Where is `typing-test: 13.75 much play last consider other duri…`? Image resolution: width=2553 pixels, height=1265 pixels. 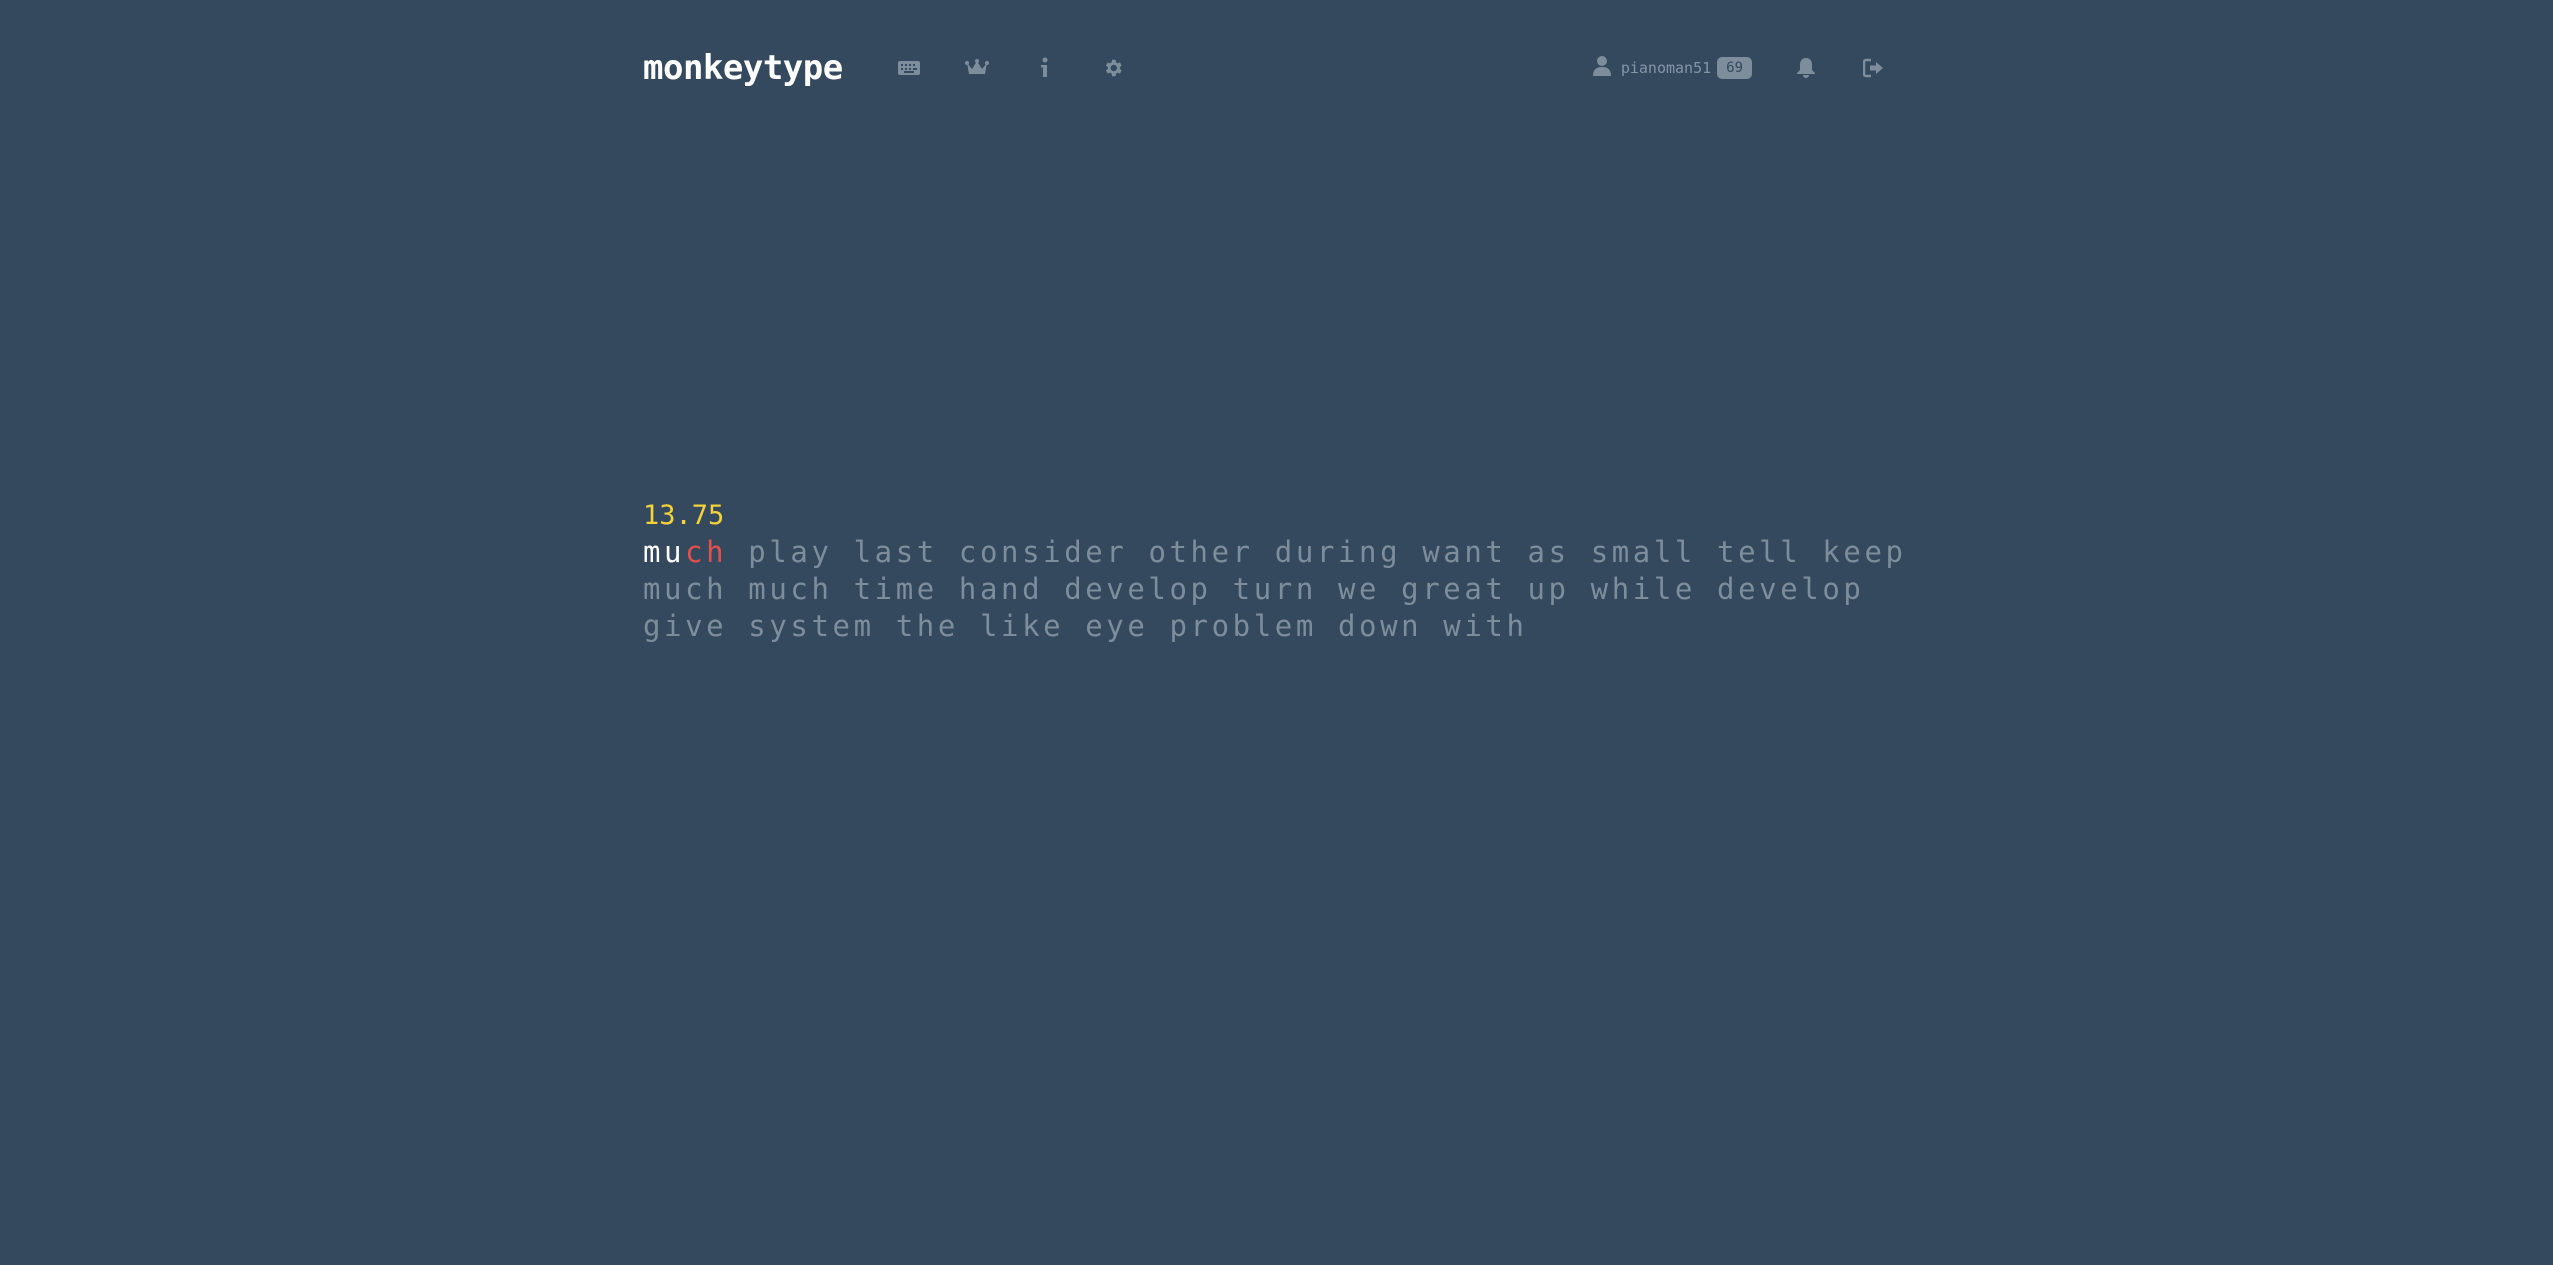
typing-test: 13.75 much play last consider other duri… is located at coordinates (1275, 571).